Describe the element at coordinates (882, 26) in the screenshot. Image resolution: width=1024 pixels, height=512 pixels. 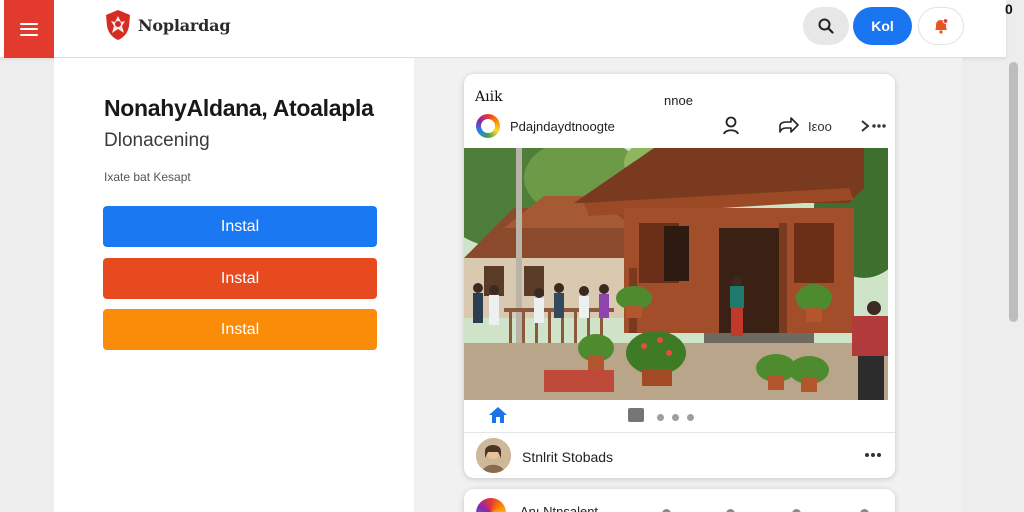
I see `primary-action-button: Kol` at that location.